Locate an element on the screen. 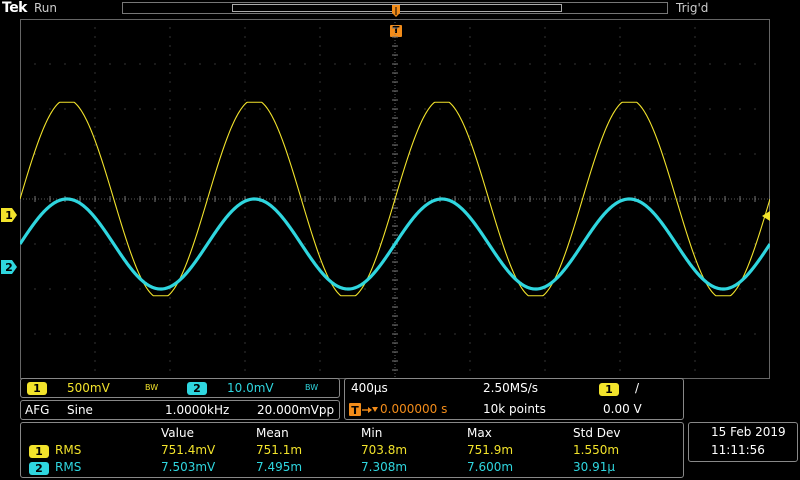 This screenshot has width=800, height=480. ch1-scale: 500mV is located at coordinates (88, 388).